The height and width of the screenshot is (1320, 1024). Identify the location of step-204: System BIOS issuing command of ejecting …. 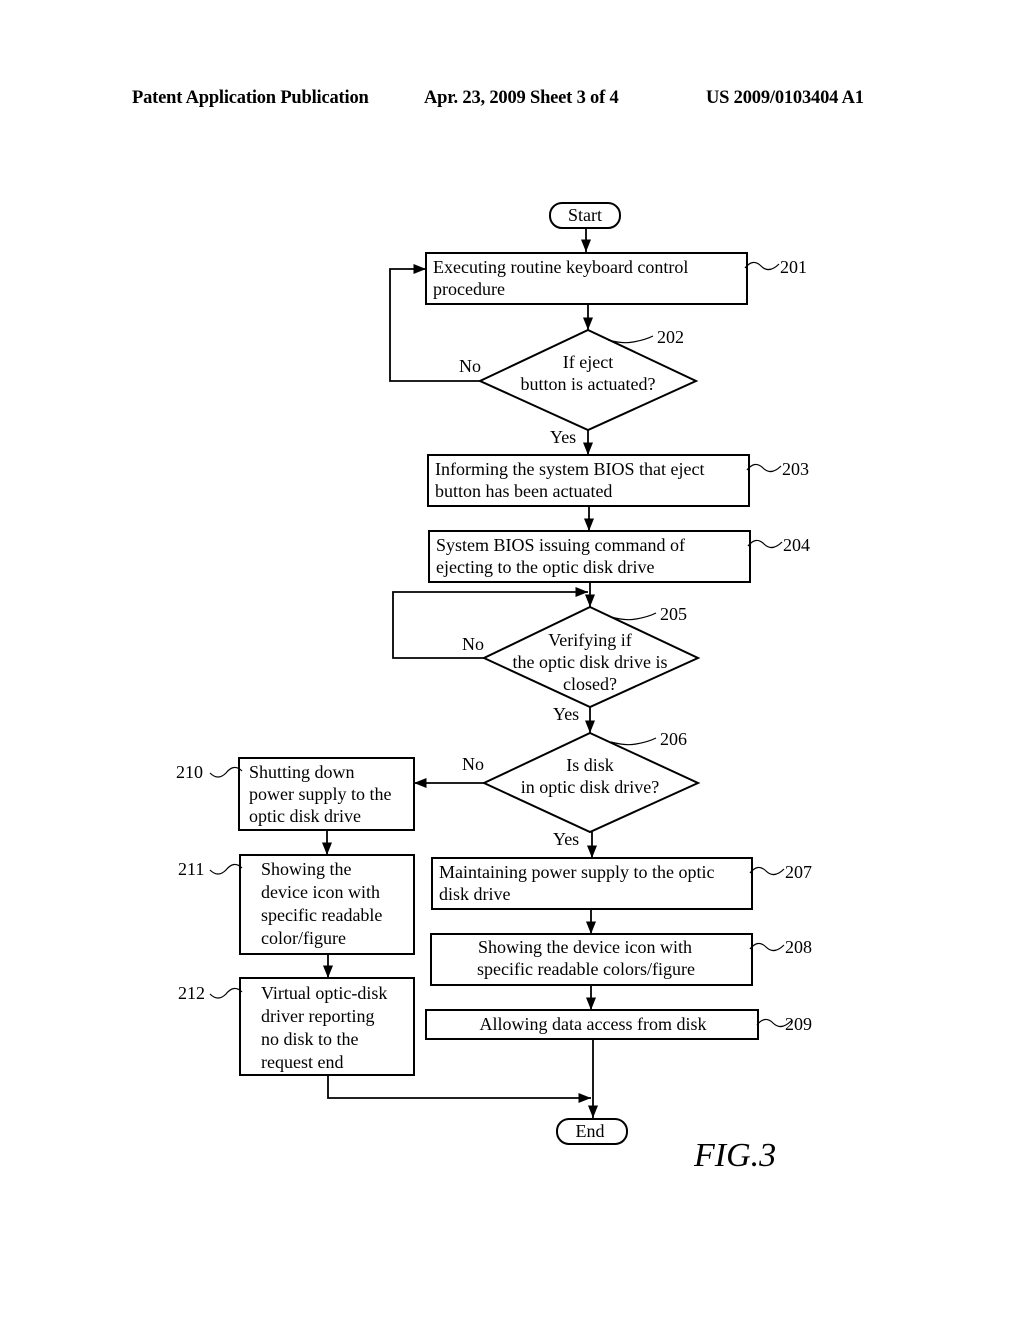
(619, 556).